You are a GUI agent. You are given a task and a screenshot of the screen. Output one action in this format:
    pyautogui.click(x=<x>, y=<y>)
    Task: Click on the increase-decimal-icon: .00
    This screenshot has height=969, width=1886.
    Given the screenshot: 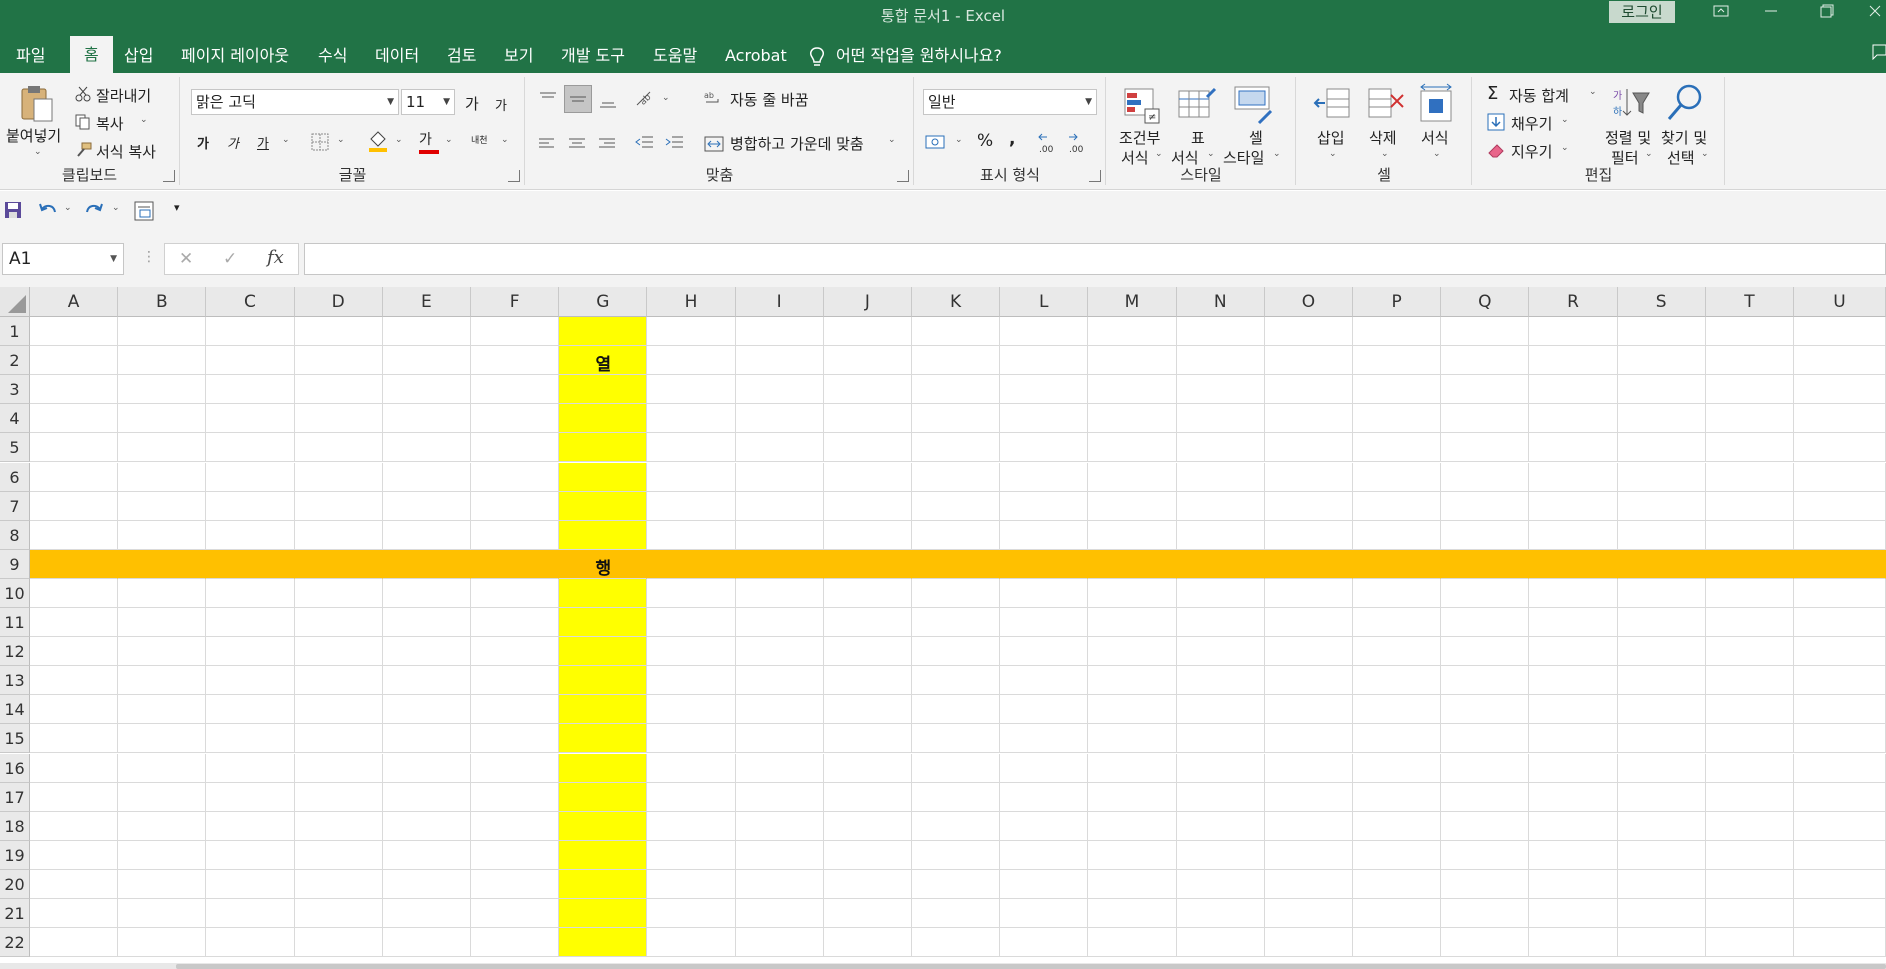 What is the action you would take?
    pyautogui.click(x=1048, y=146)
    